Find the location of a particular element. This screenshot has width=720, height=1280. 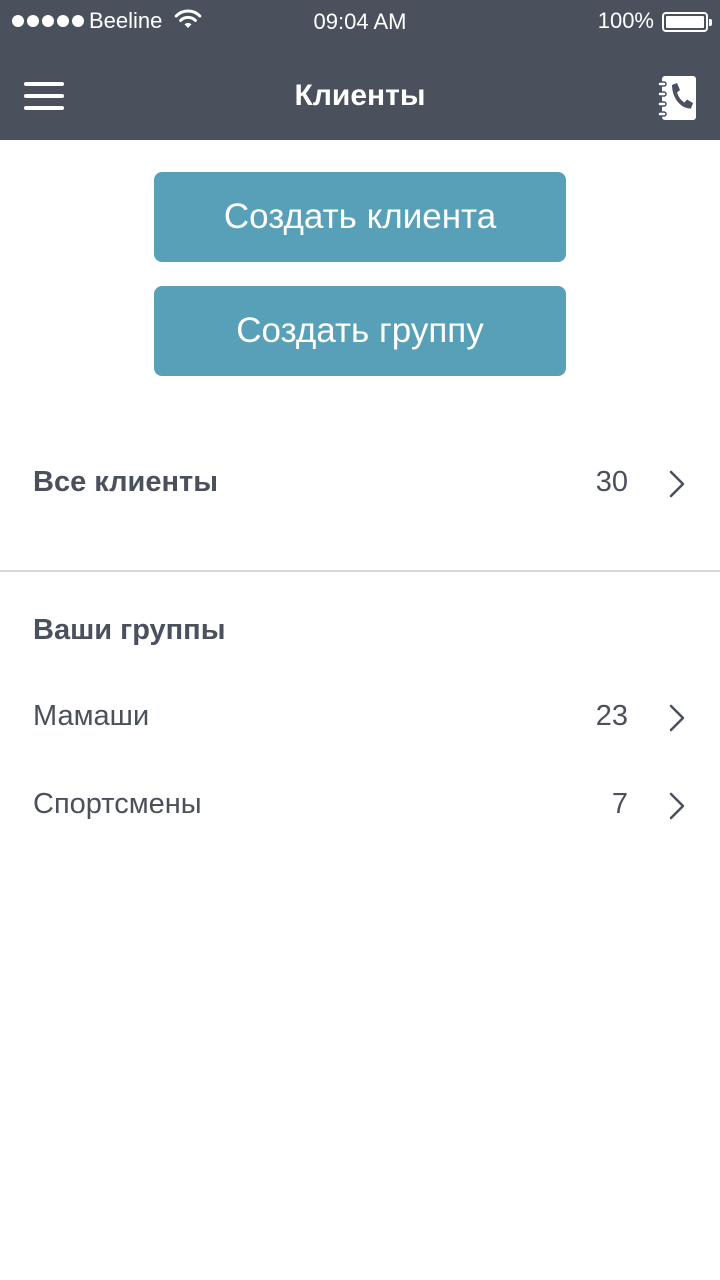

group-row-sportsmeny: Спортсмены 7 is located at coordinates (360, 806).